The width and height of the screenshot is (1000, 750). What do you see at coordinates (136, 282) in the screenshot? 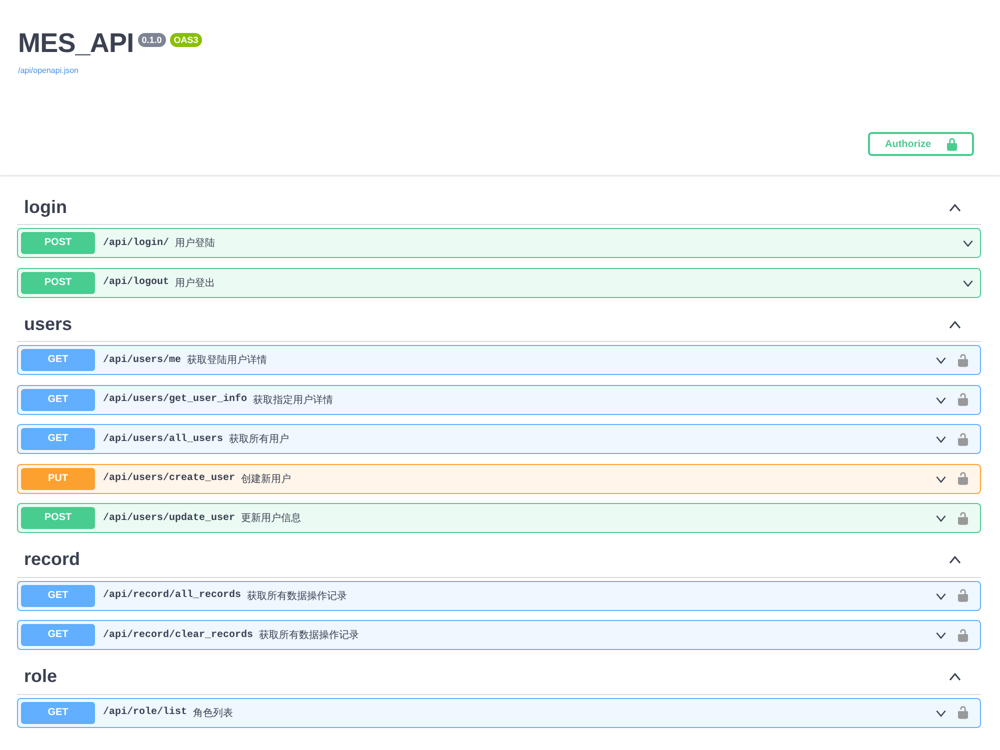
I see `endpoint-path: /api/logout` at bounding box center [136, 282].